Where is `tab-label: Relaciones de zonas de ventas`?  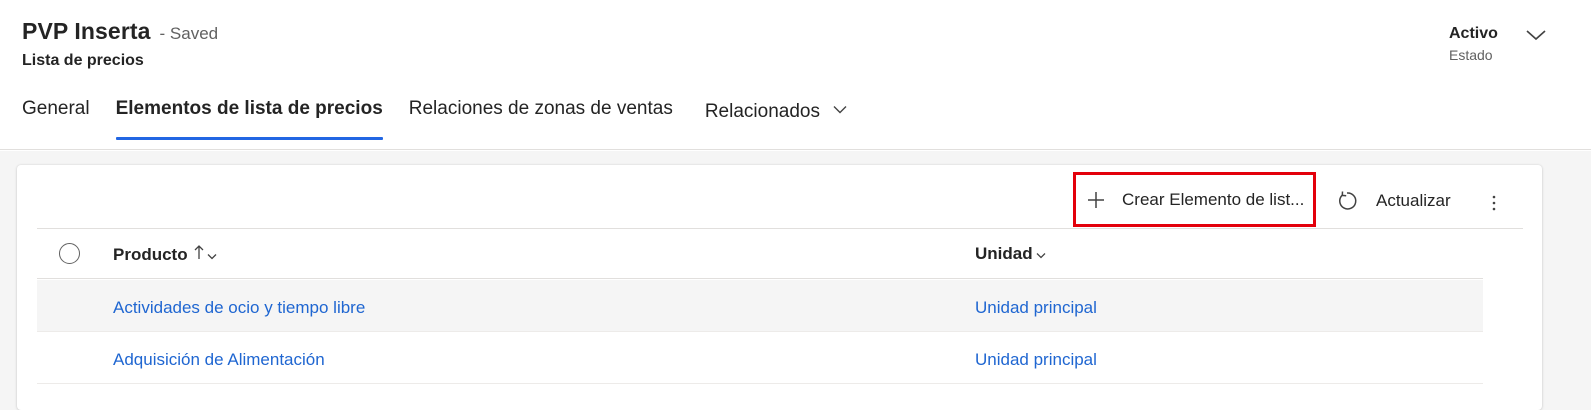 tab-label: Relaciones de zonas de ventas is located at coordinates (540, 108).